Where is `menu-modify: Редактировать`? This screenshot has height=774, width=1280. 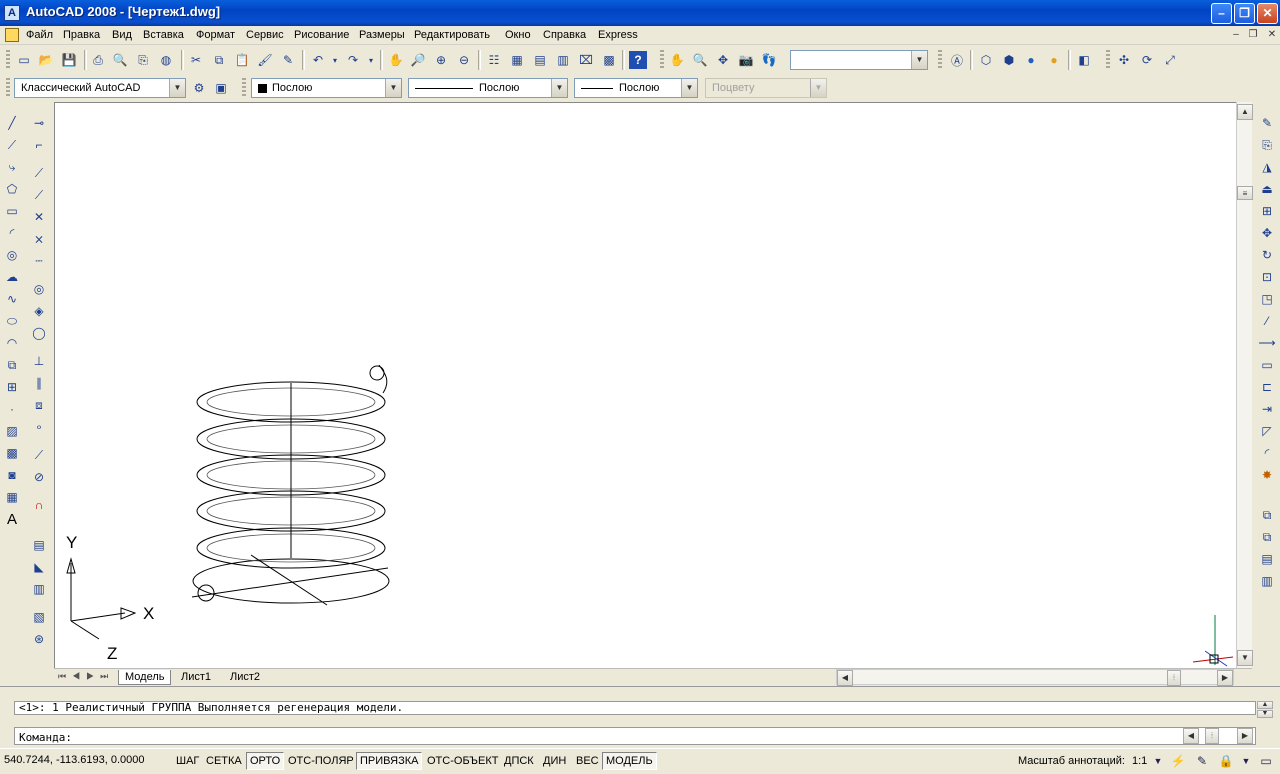
menu-modify: Редактировать is located at coordinates (452, 35).